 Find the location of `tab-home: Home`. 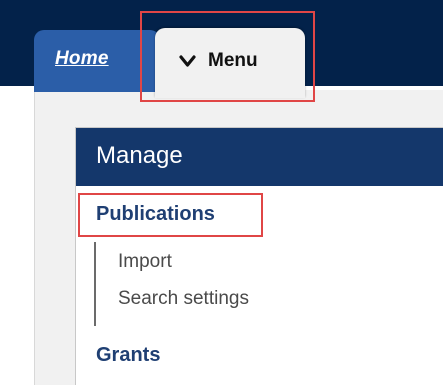

tab-home: Home is located at coordinates (97, 61).